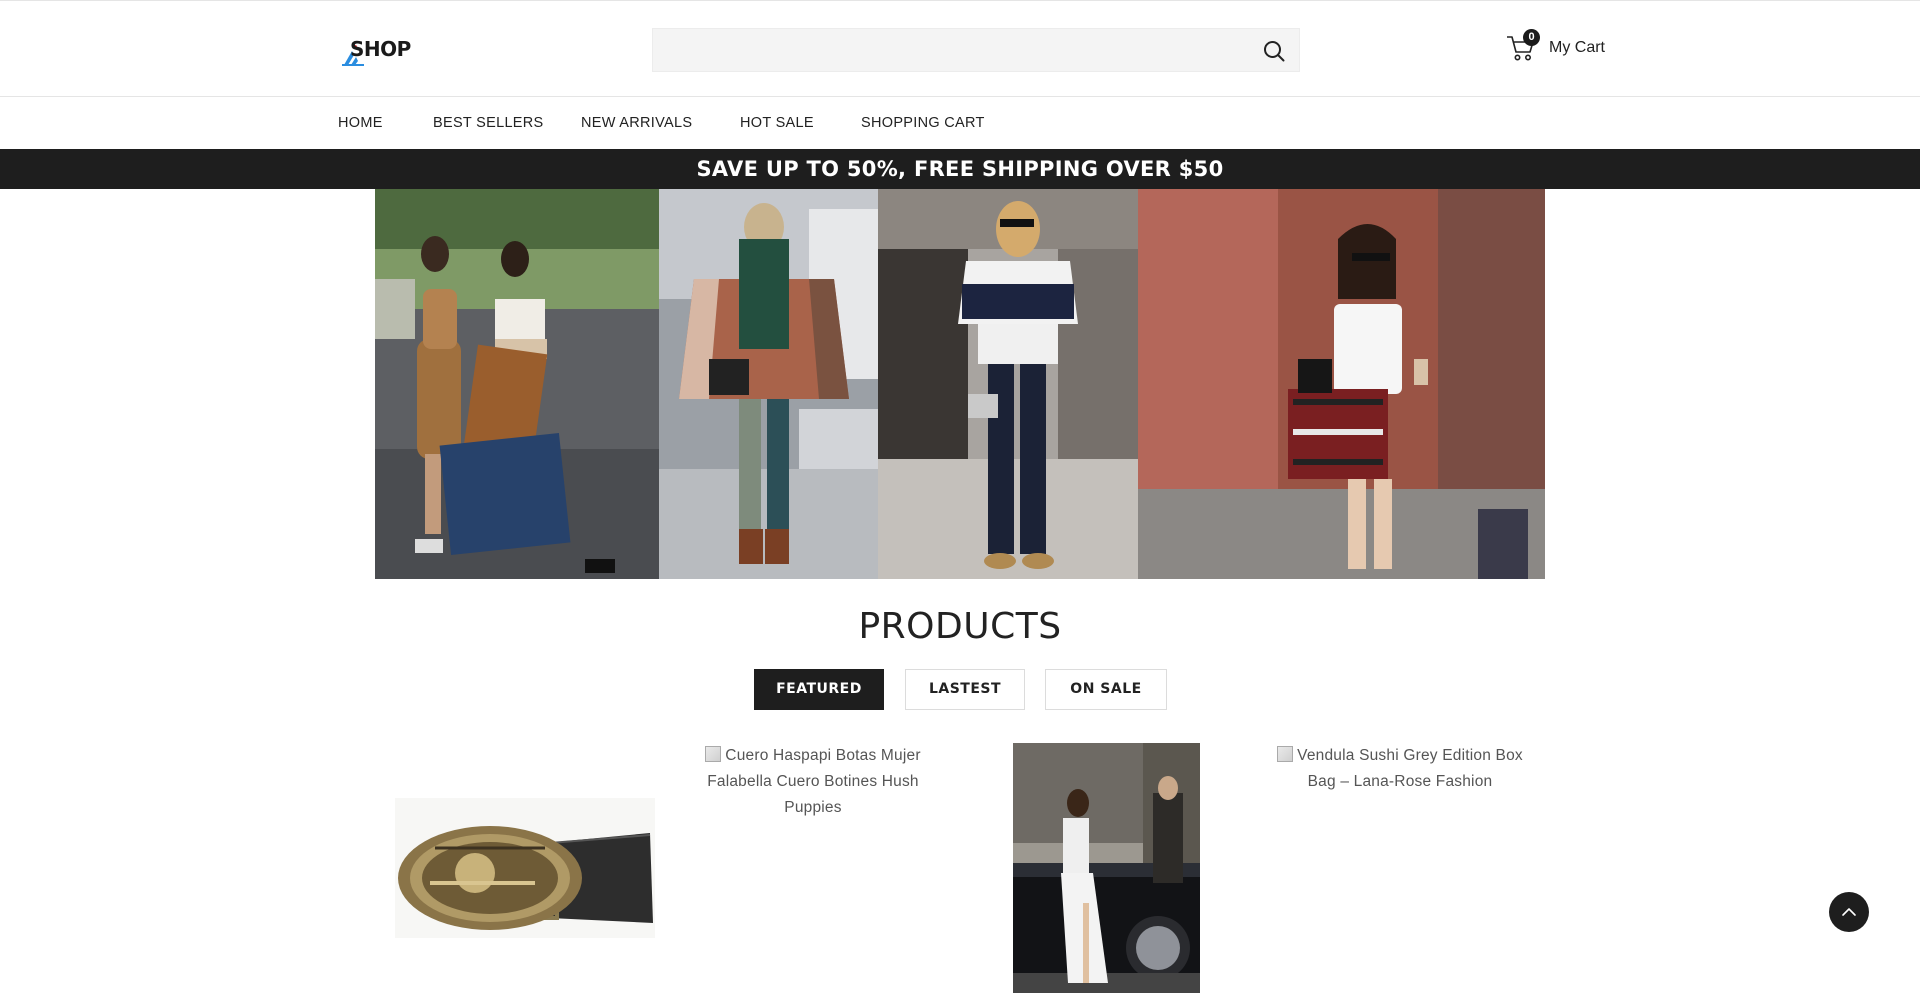 The height and width of the screenshot is (993, 1920). What do you see at coordinates (777, 123) in the screenshot?
I see `nav-item-hot-sale: HOT SALE` at bounding box center [777, 123].